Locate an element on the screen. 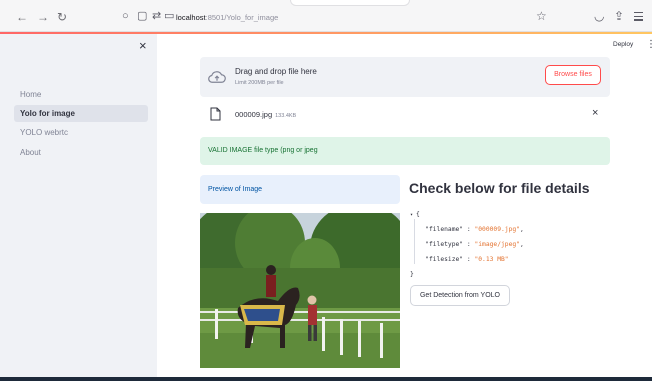 The image size is (652, 381). page-icon: ▢ is located at coordinates (142, 16).